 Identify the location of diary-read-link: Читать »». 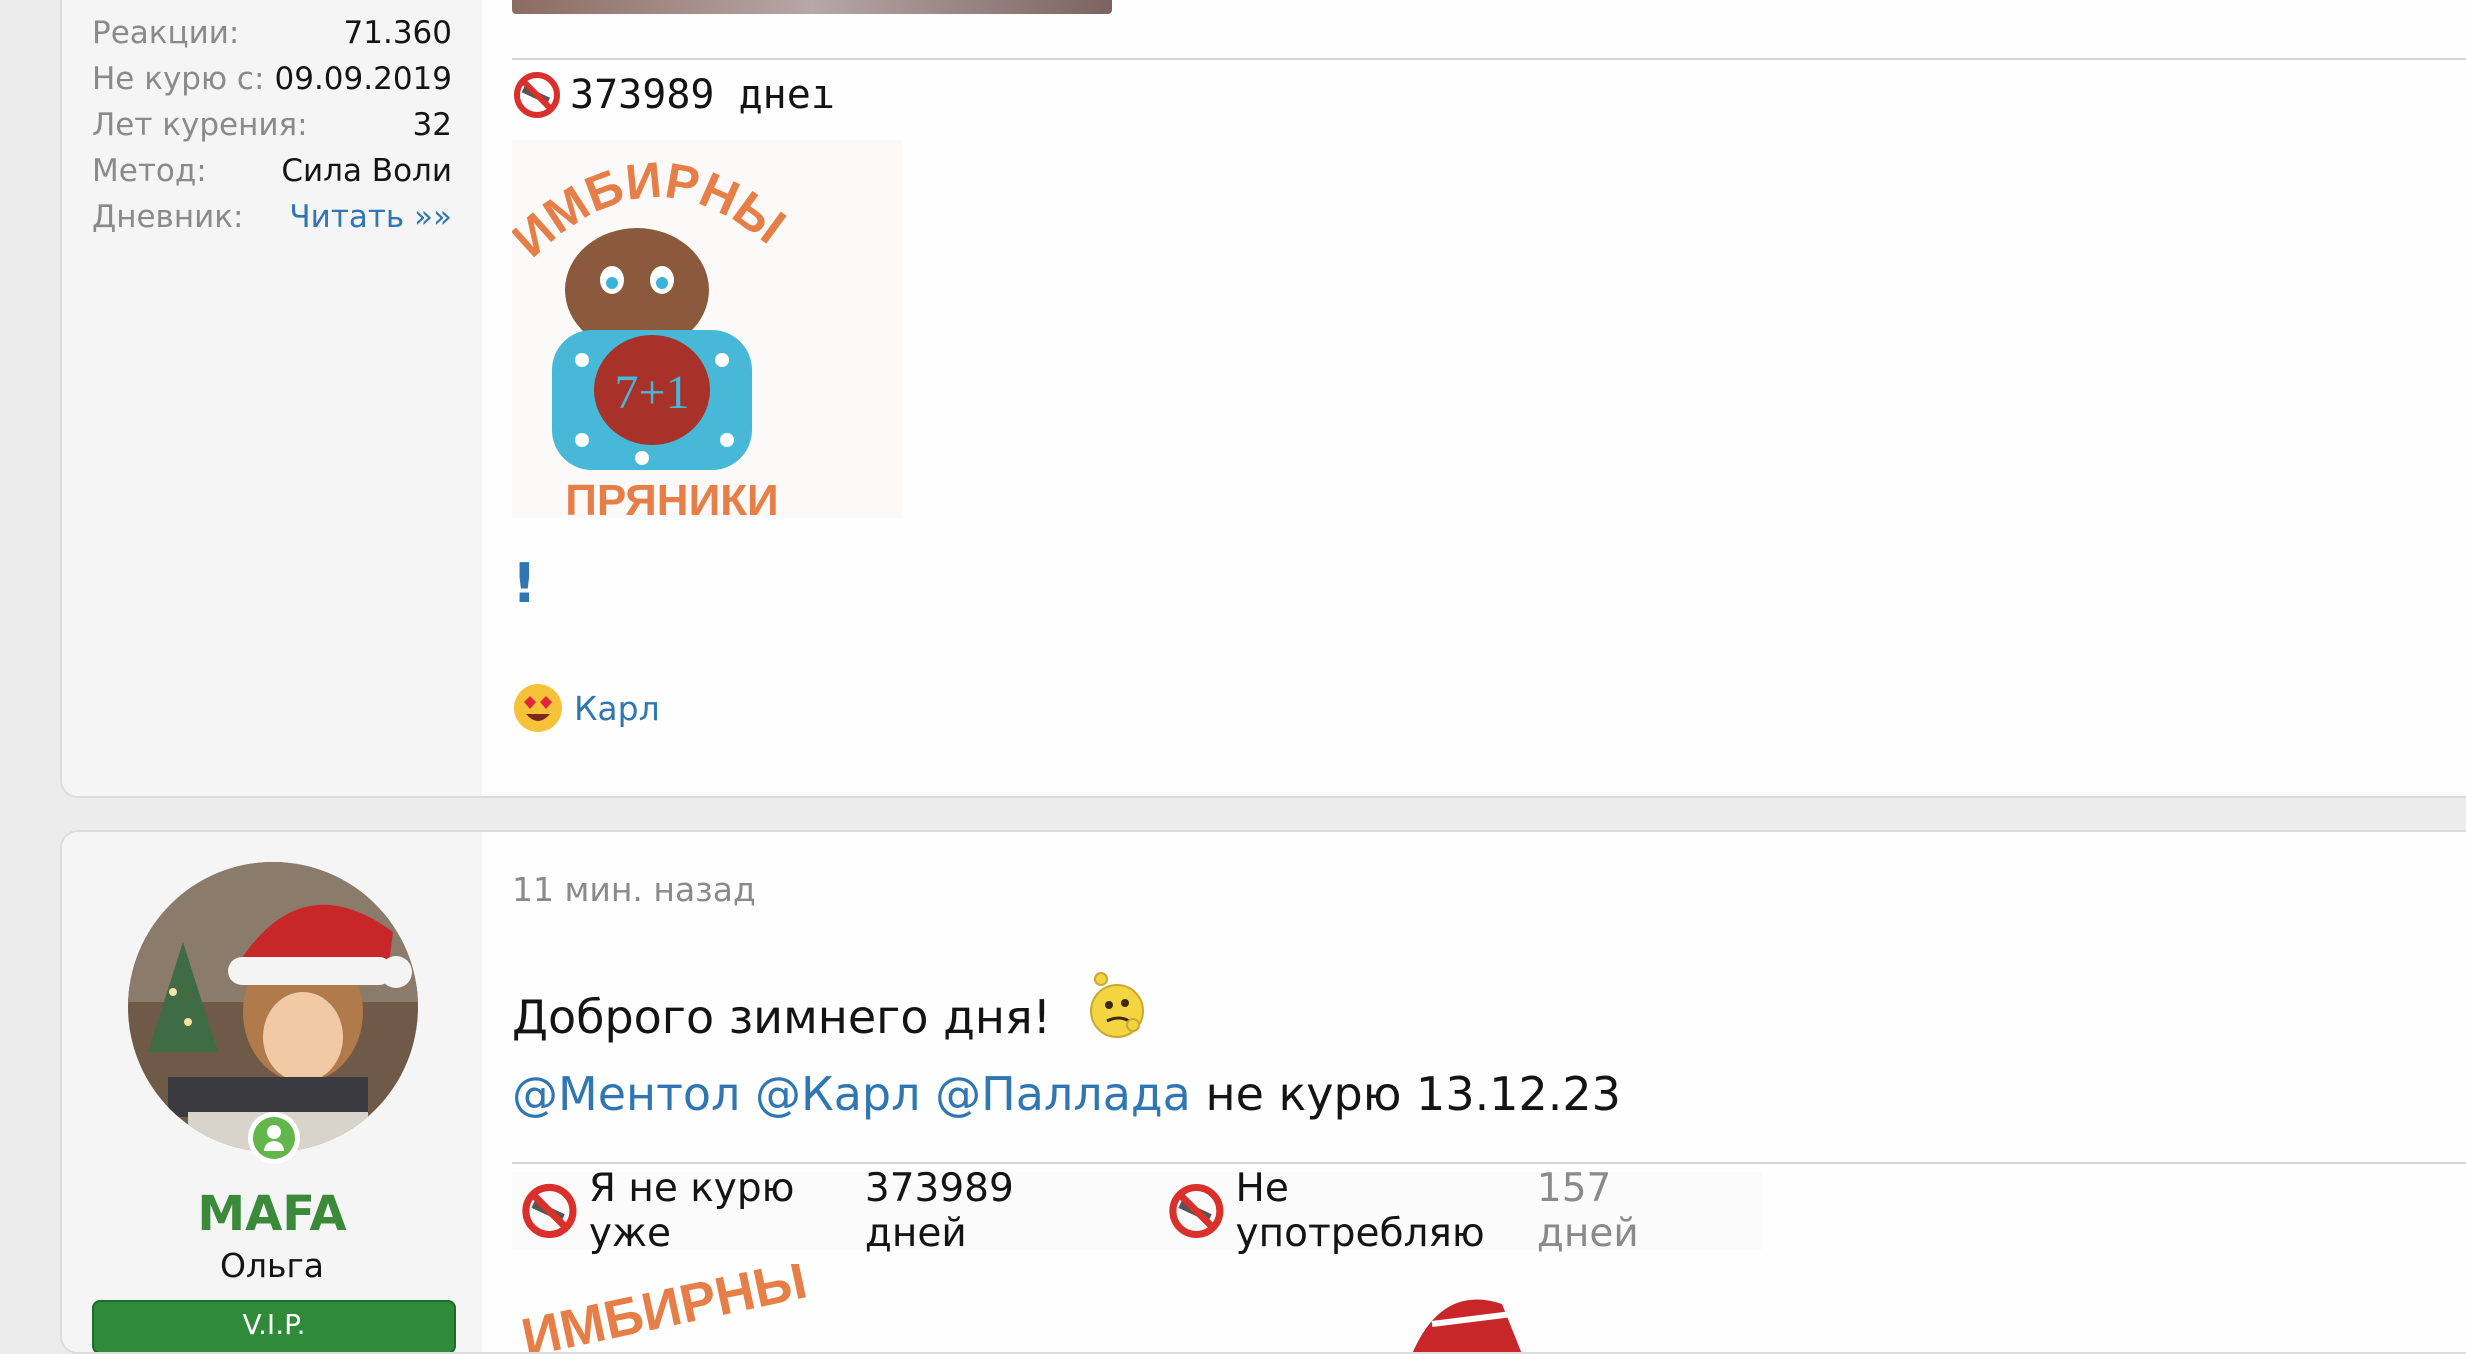
(370, 217).